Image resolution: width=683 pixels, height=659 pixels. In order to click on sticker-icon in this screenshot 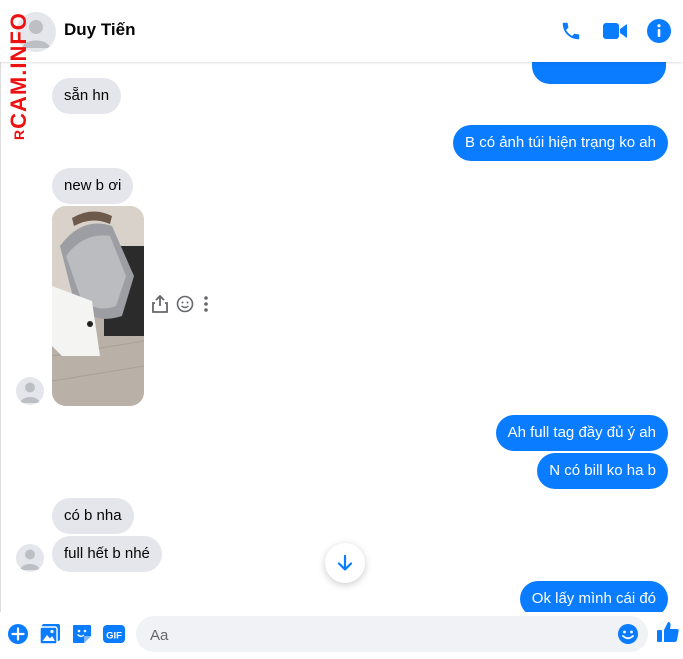, I will do `click(82, 634)`.